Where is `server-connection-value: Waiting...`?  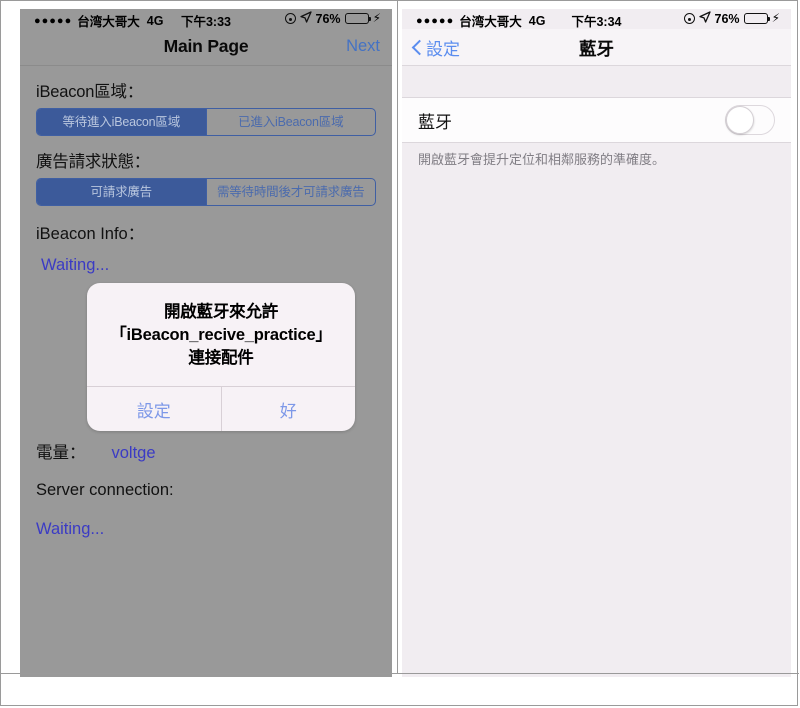
server-connection-value: Waiting... is located at coordinates (70, 529).